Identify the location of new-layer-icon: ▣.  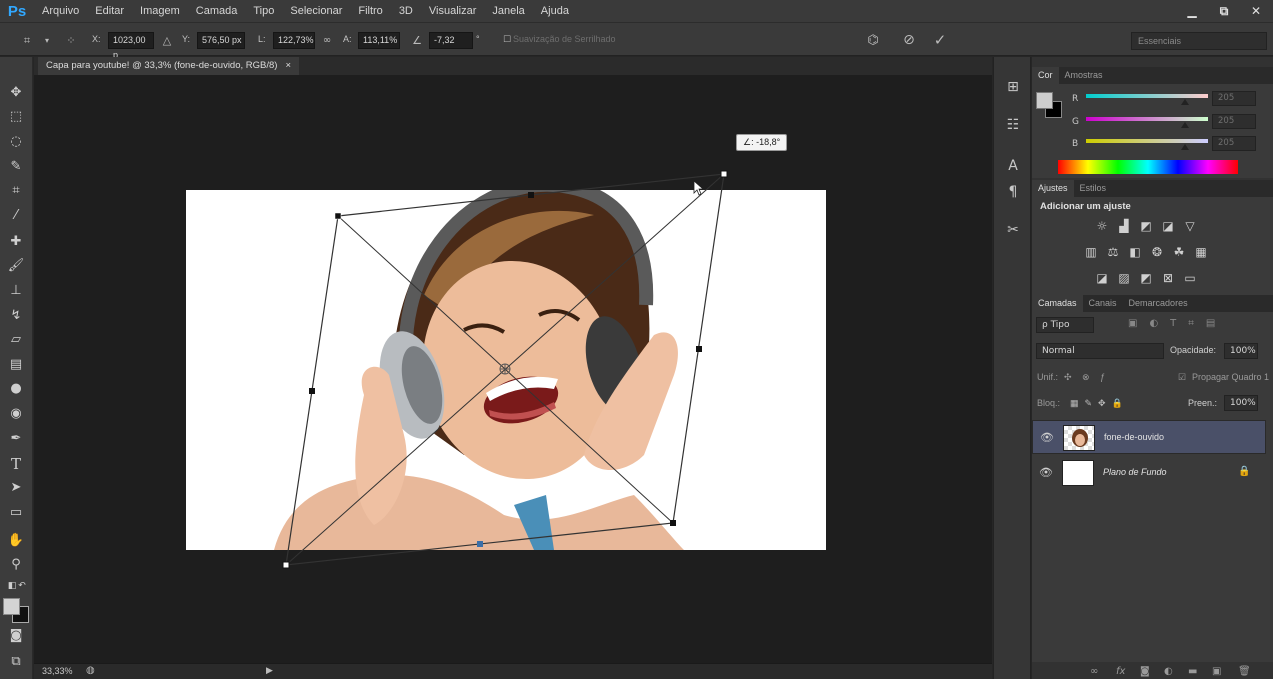
(1216, 671).